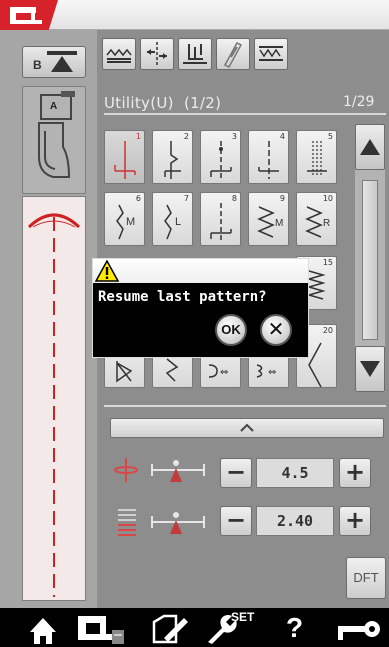 The height and width of the screenshot is (647, 389). I want to click on presser-foot-panel: A, so click(54, 140).